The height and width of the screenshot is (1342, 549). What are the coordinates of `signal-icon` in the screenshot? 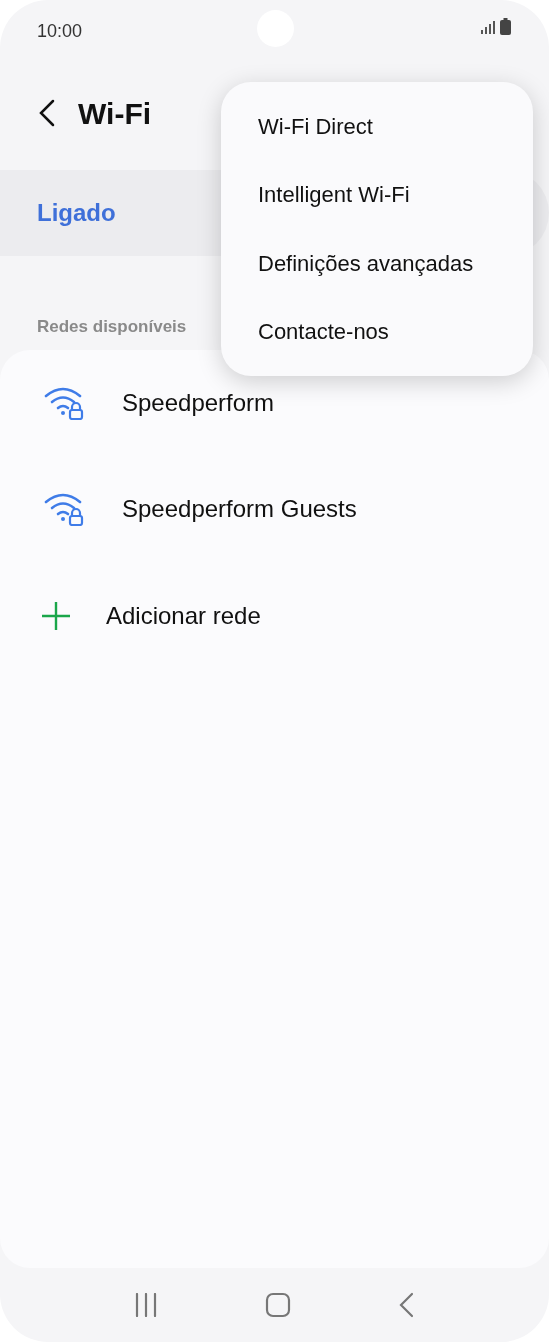 It's located at (488, 26).